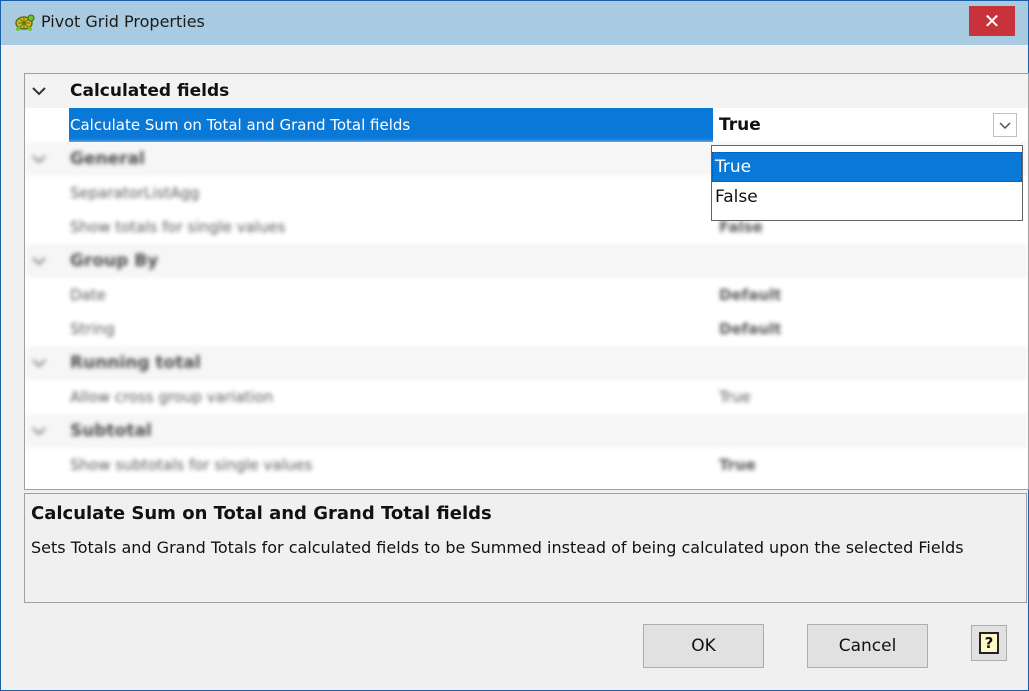  Describe the element at coordinates (123, 21) in the screenshot. I see `window-title: Pivot Grid Properties` at that location.